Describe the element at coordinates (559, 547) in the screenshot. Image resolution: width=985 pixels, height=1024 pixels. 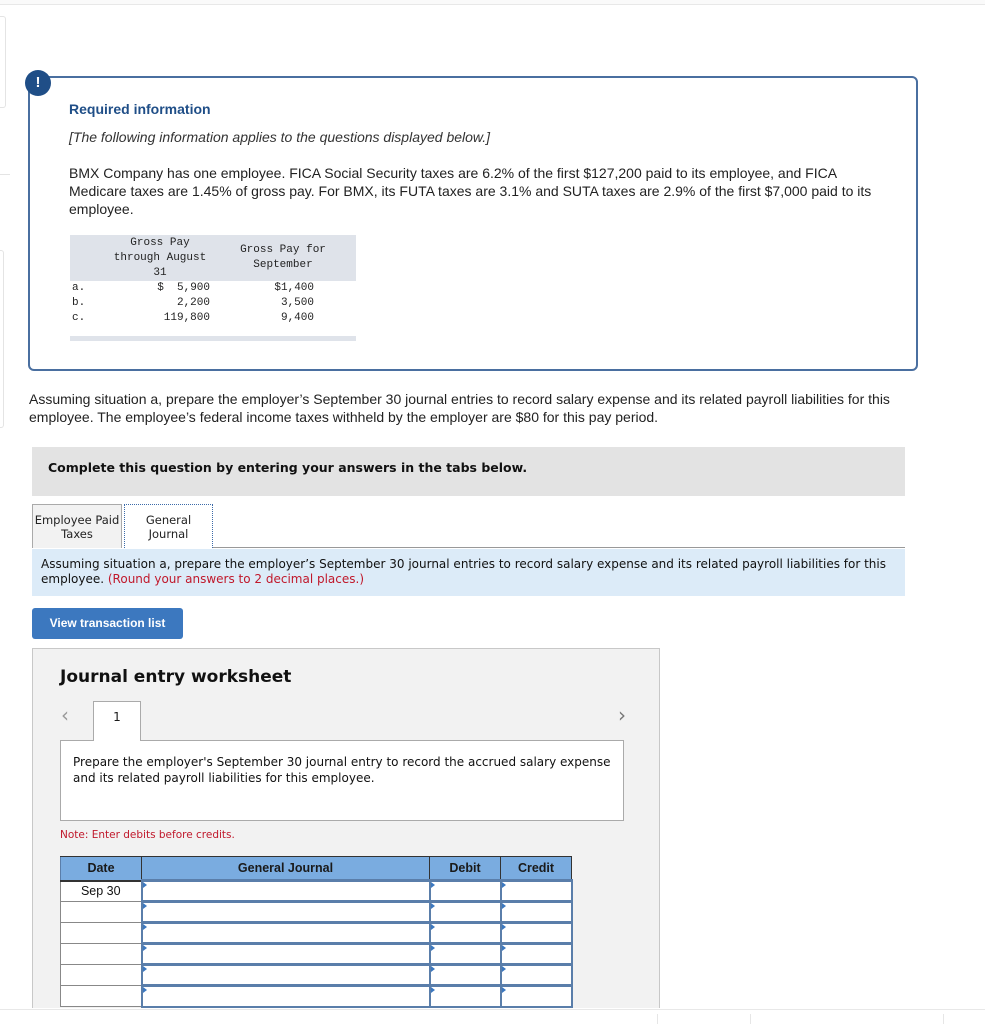
I see `tab-divider` at that location.